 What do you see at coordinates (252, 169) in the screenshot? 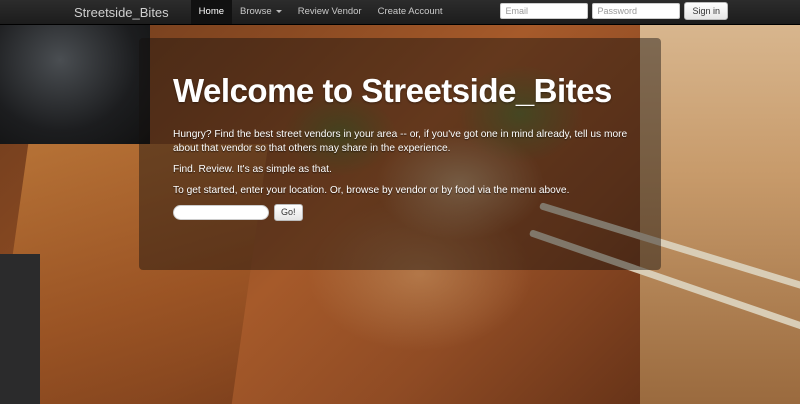
I see `tagline-paragraph: Find. Review. It's as simple as that.` at bounding box center [252, 169].